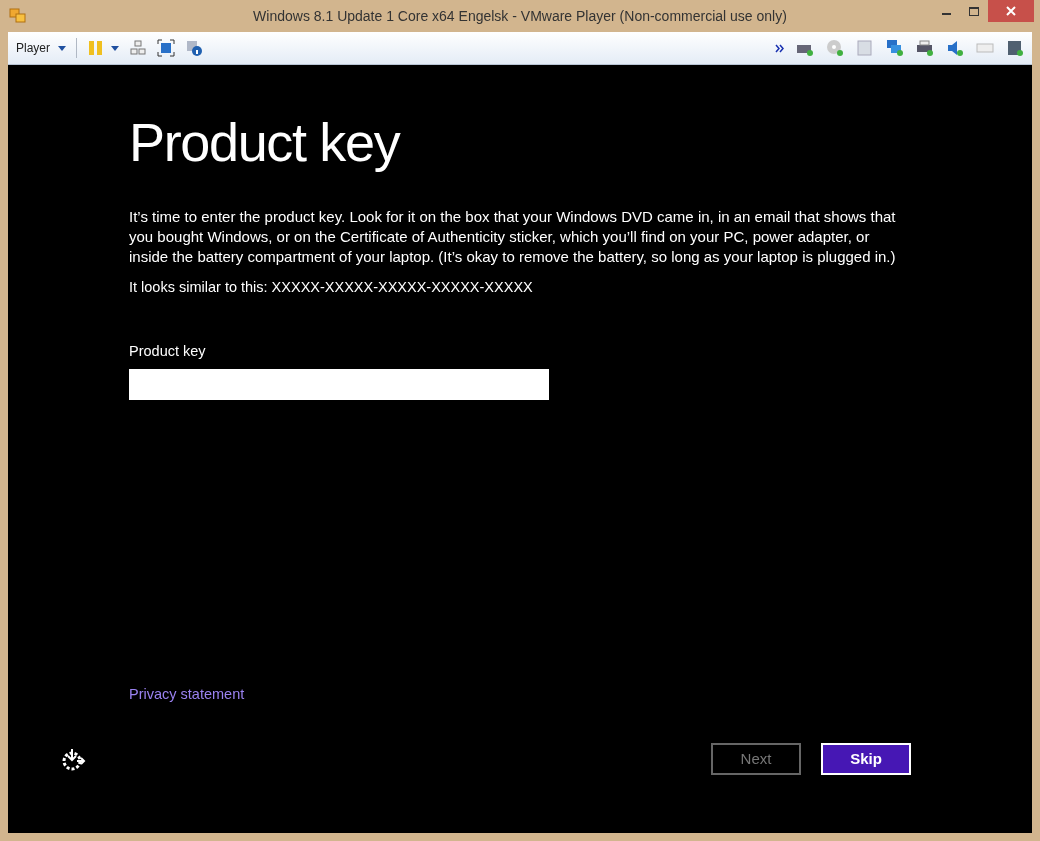  I want to click on primary-button: Skip, so click(866, 759).